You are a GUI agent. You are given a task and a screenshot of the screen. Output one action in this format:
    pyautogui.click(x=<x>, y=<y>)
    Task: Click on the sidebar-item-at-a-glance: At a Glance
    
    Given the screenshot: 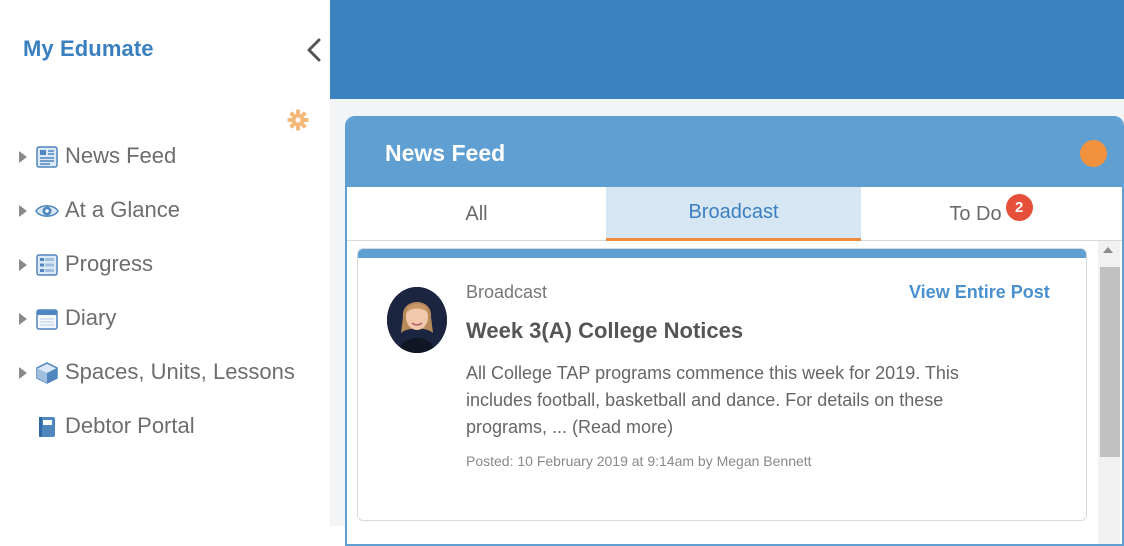 What is the action you would take?
    pyautogui.click(x=165, y=211)
    